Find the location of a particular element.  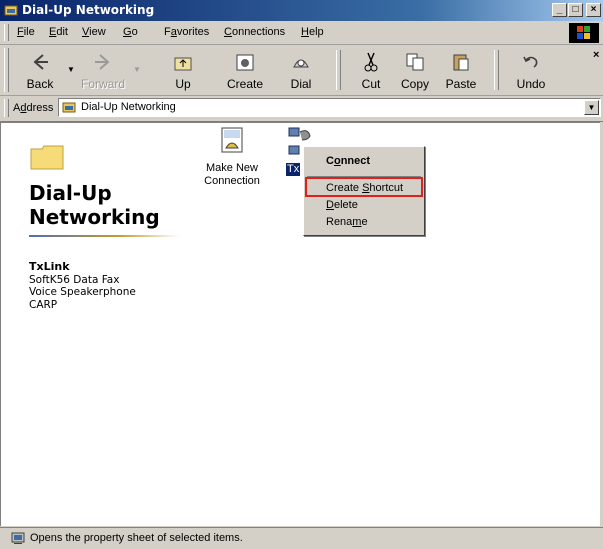

address-dropdown-button: ▼ is located at coordinates (591, 107).